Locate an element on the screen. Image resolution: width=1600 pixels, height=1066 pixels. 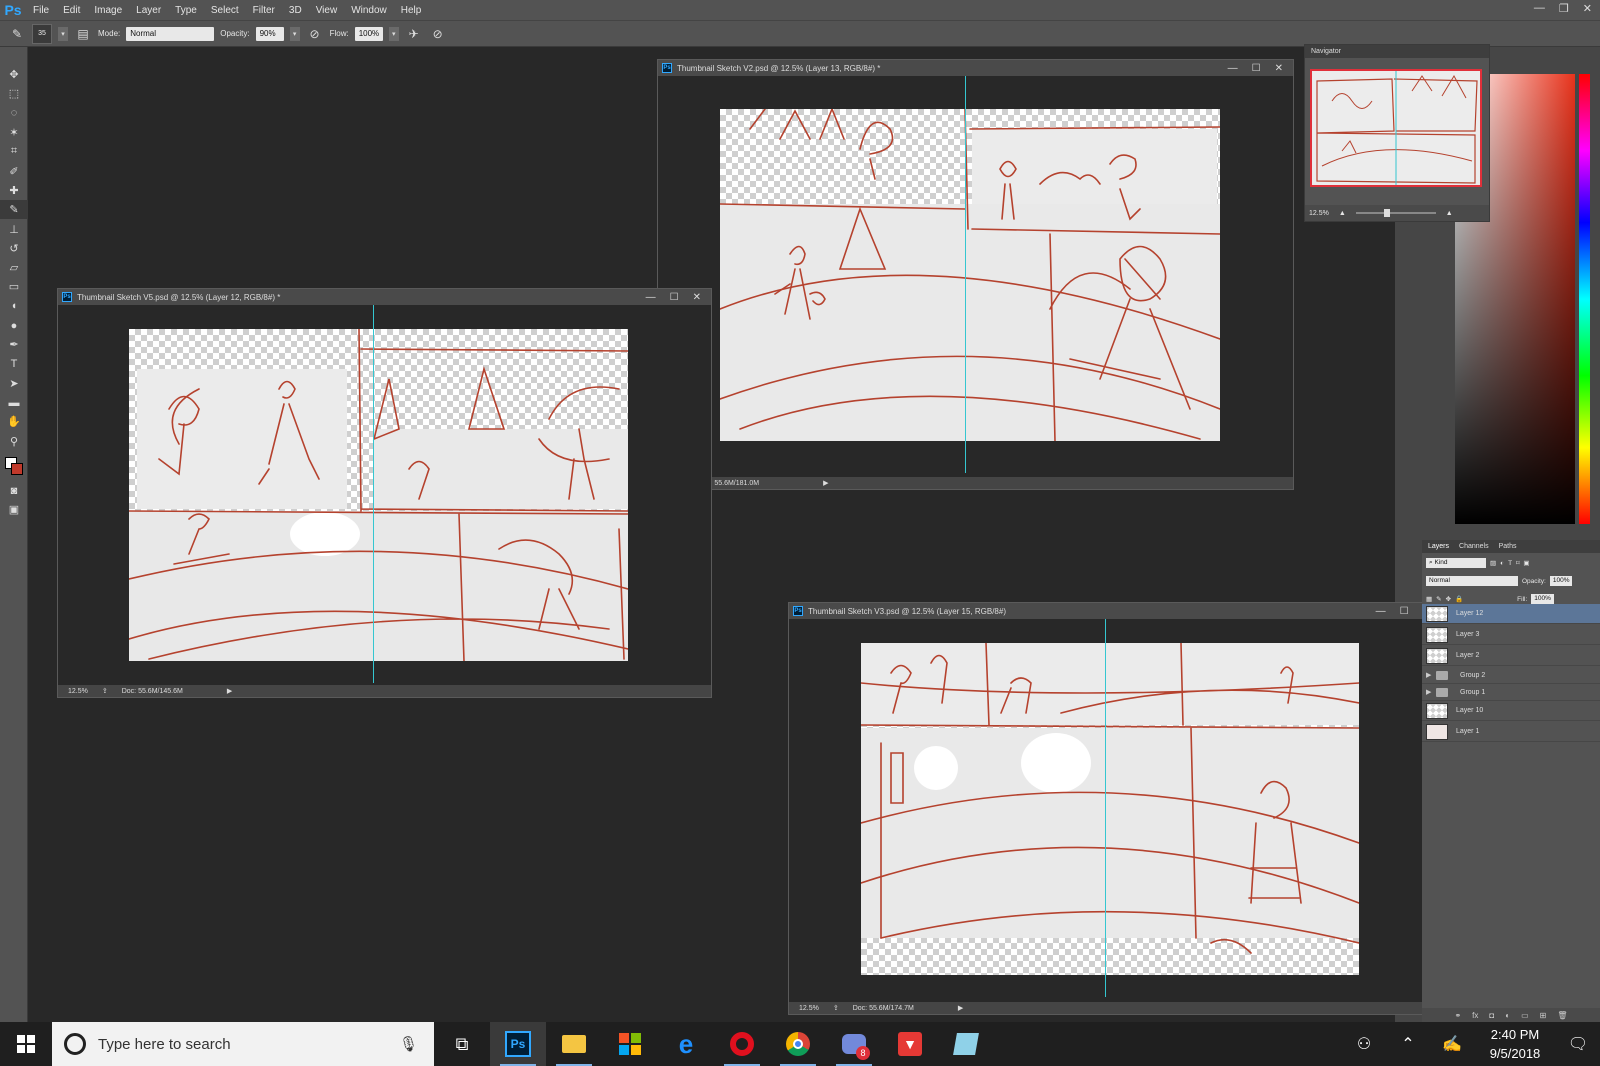
crop-tool-icon: ⌗ is located at coordinates (14, 151).